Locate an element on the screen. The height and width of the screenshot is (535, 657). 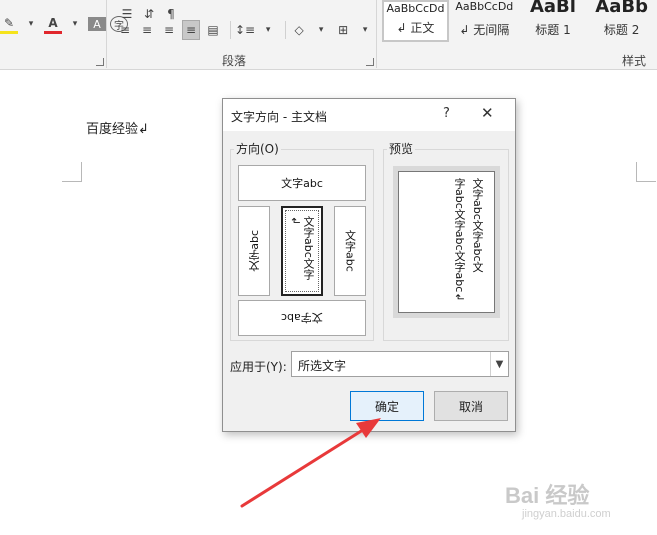
style-preview: AaBb is located at coordinates (621, 8).